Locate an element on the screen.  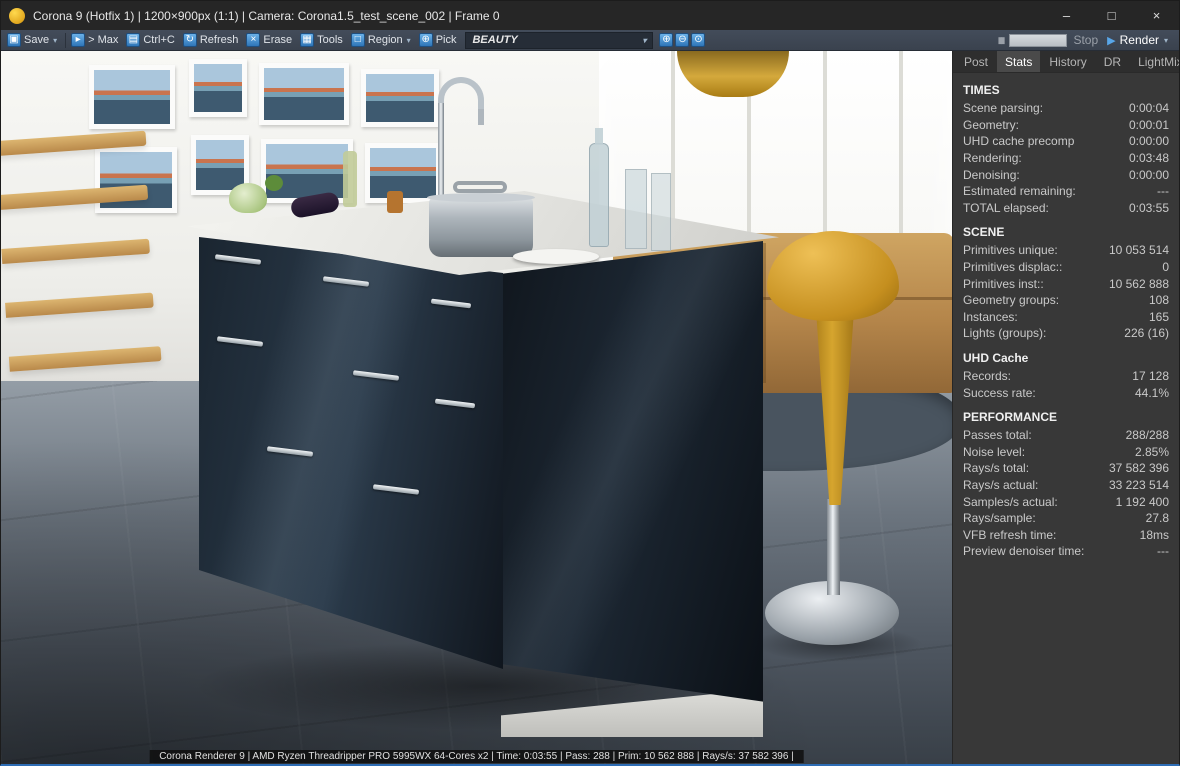
scene-glass-bottle is located at coordinates (599, 187).